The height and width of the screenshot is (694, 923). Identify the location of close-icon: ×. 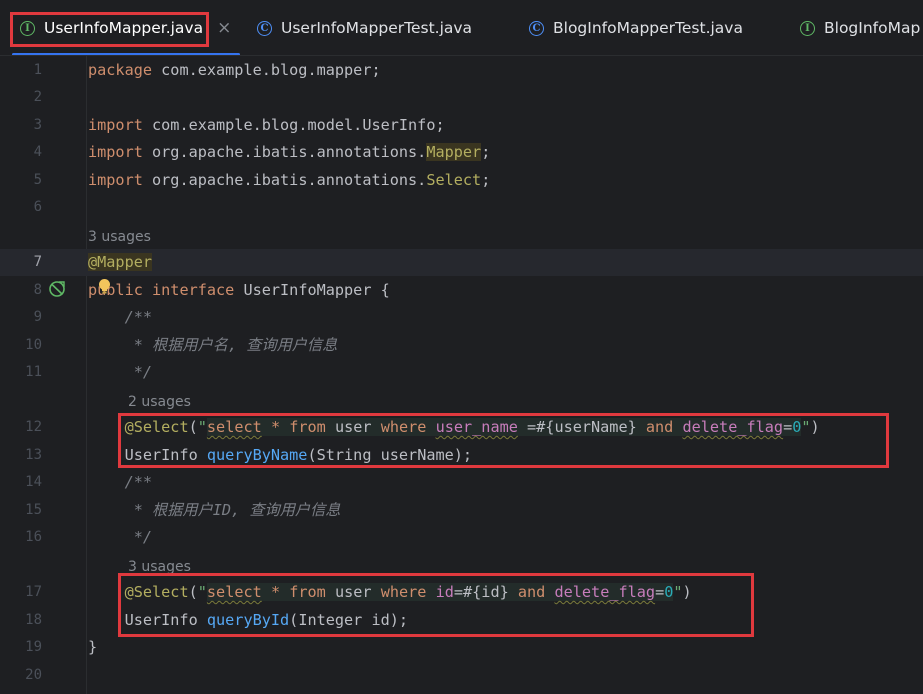
(224, 28).